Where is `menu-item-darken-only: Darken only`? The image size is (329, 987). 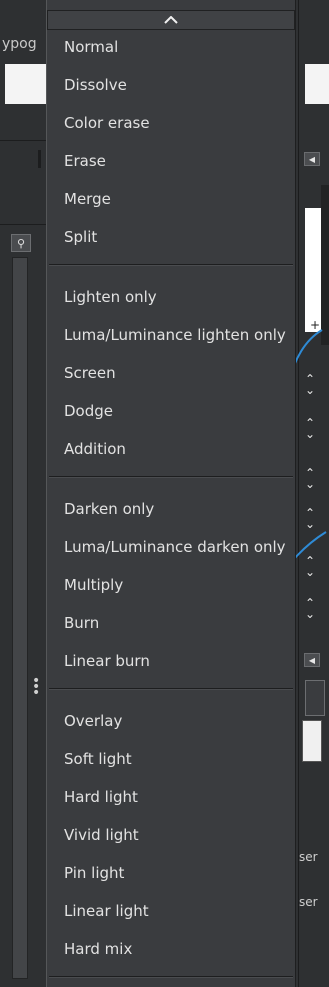 menu-item-darken-only: Darken only is located at coordinates (109, 509).